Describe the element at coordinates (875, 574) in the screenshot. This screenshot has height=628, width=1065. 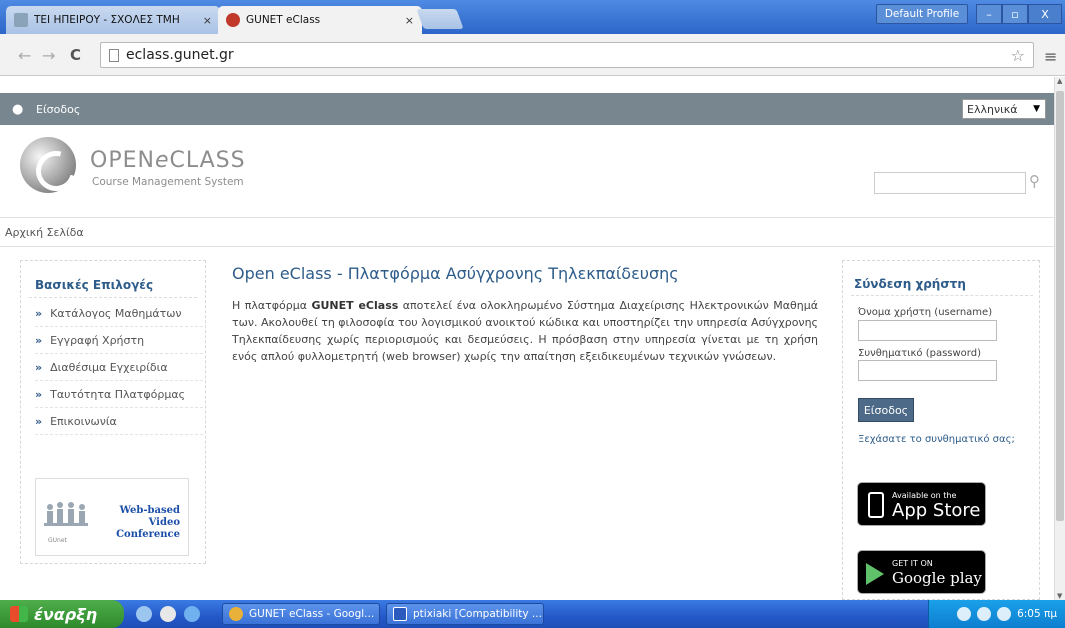
I see `play-triangle-icon` at that location.